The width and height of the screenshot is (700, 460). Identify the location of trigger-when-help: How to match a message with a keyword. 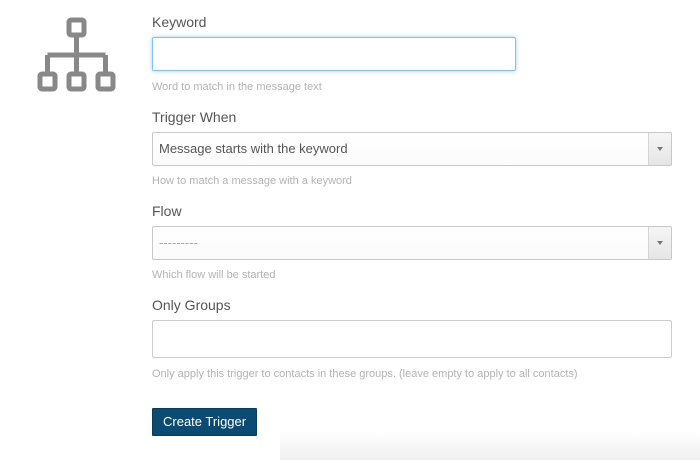
(252, 181).